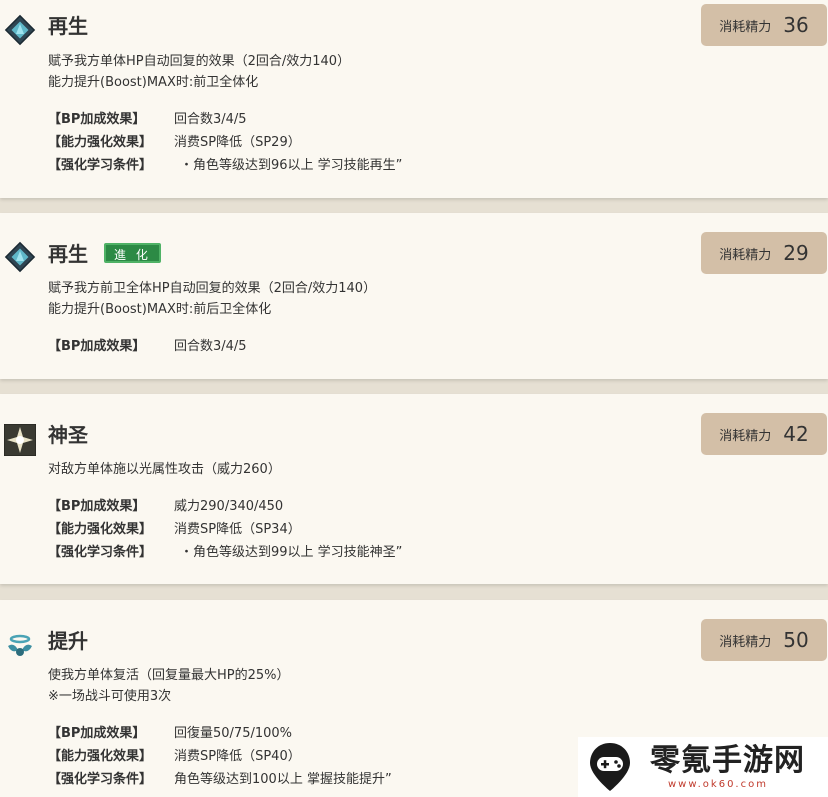  I want to click on desc-line: ※一场战斗可使用3次, so click(110, 696).